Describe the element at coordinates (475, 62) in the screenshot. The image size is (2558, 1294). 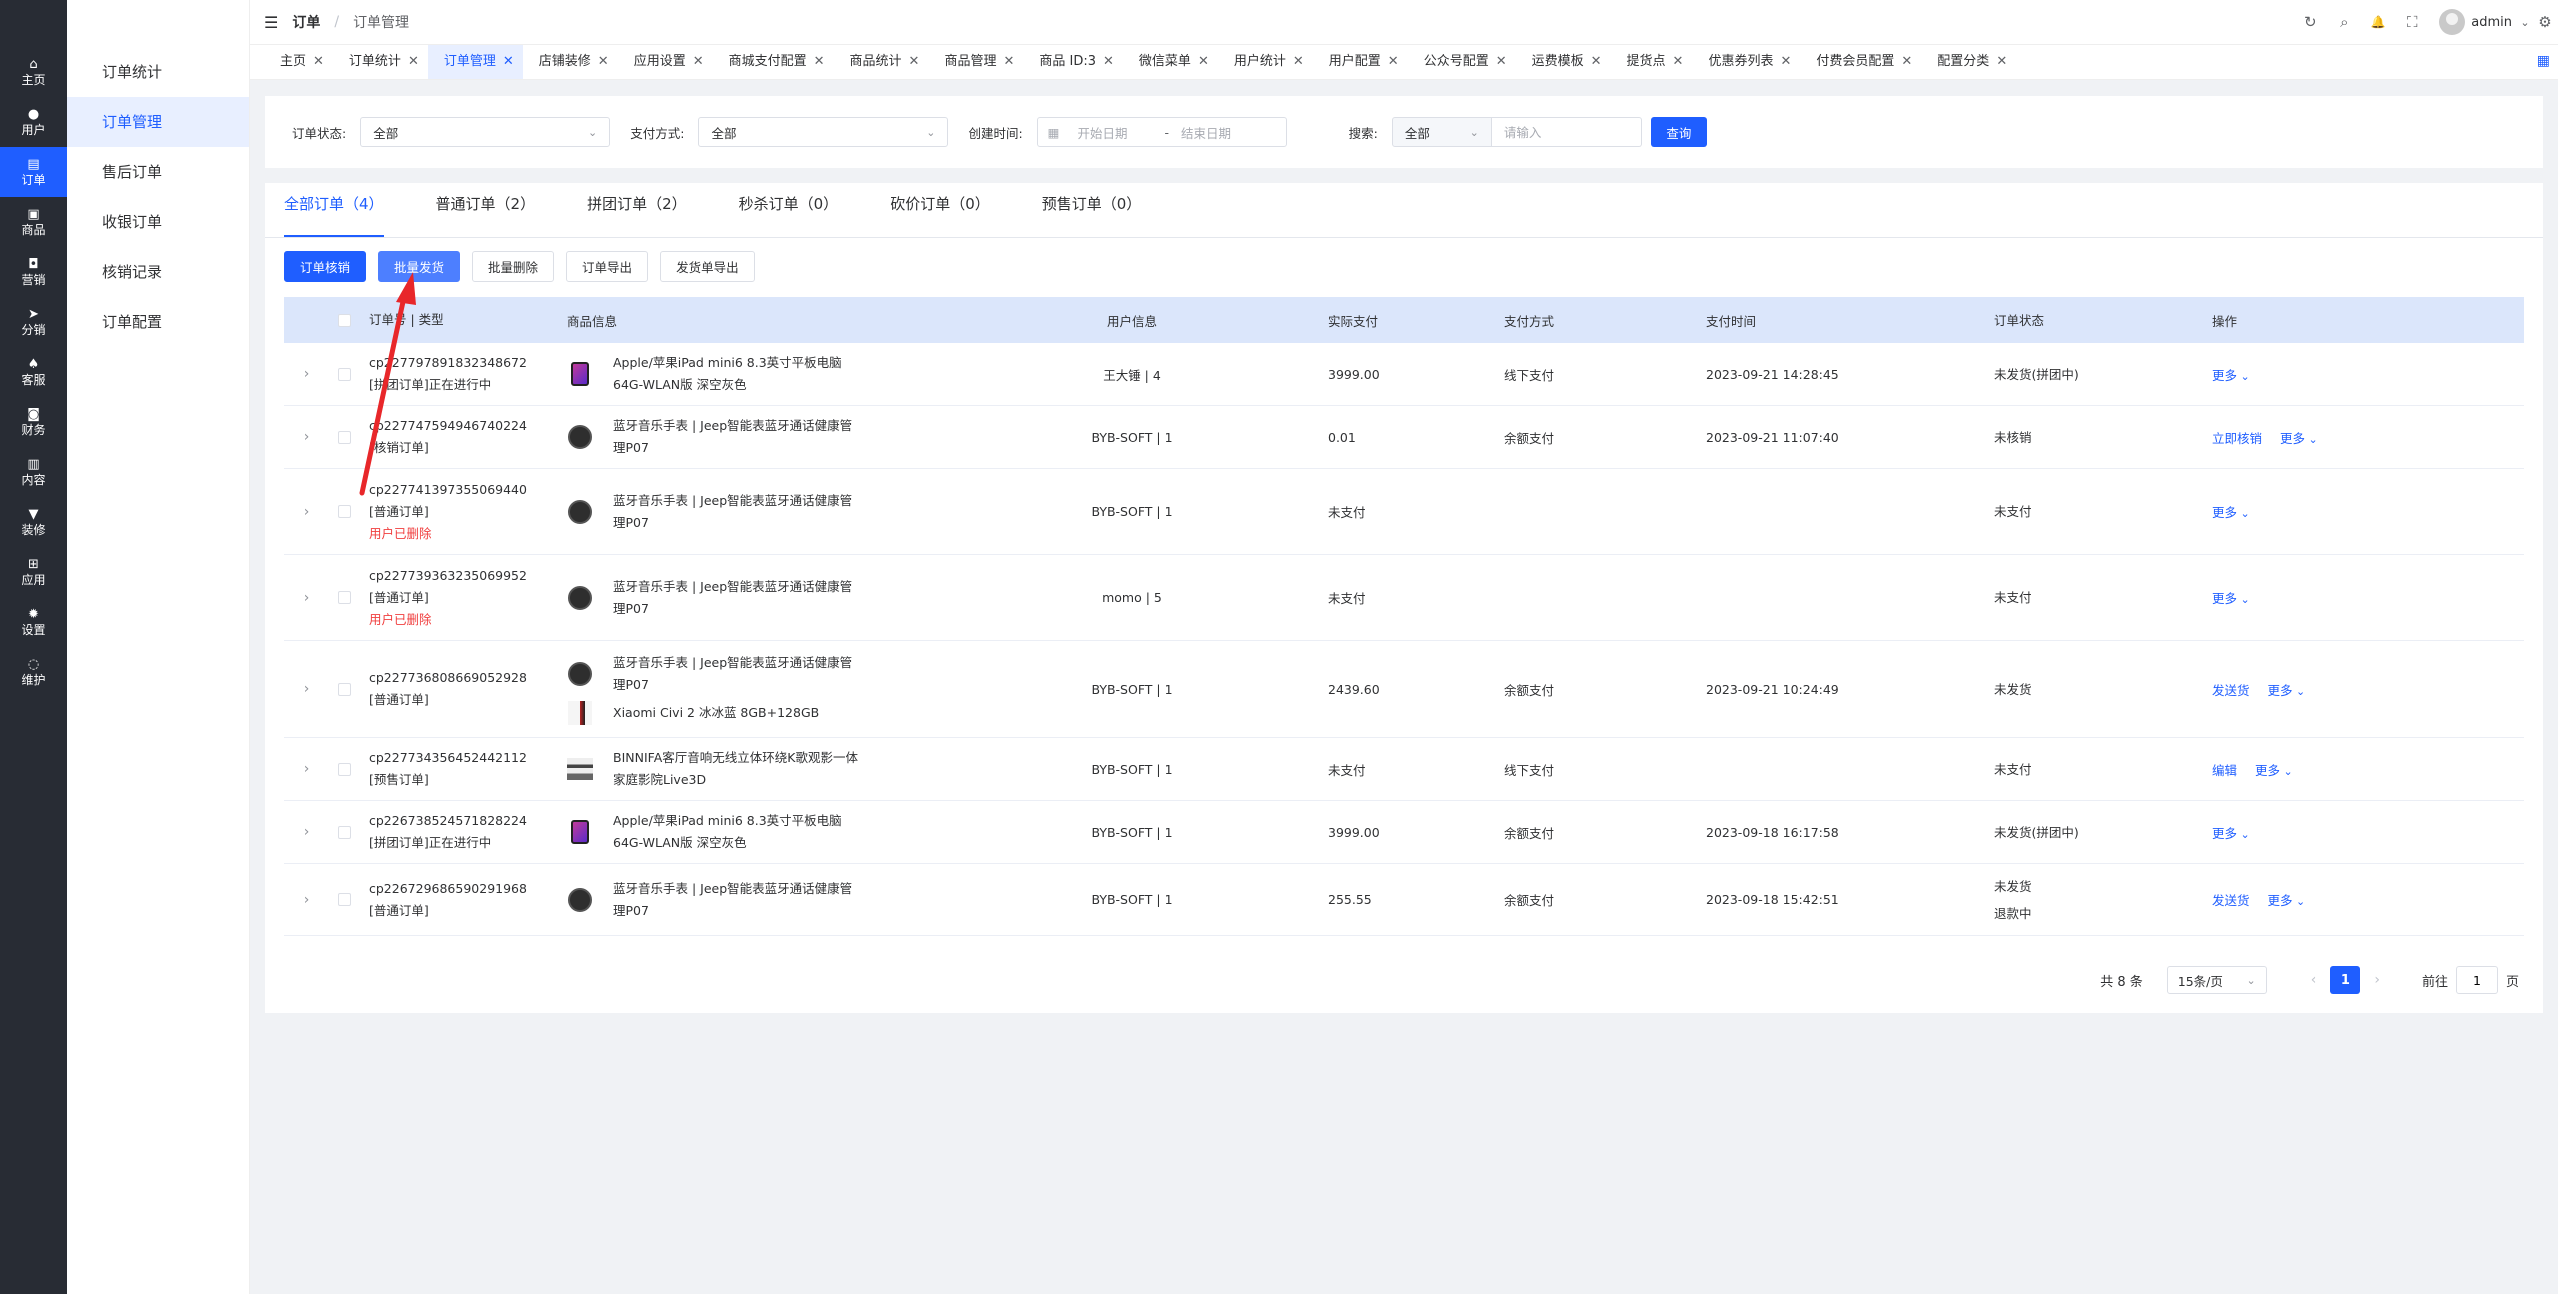
I see `page-tab: 订单管理 ✕` at that location.